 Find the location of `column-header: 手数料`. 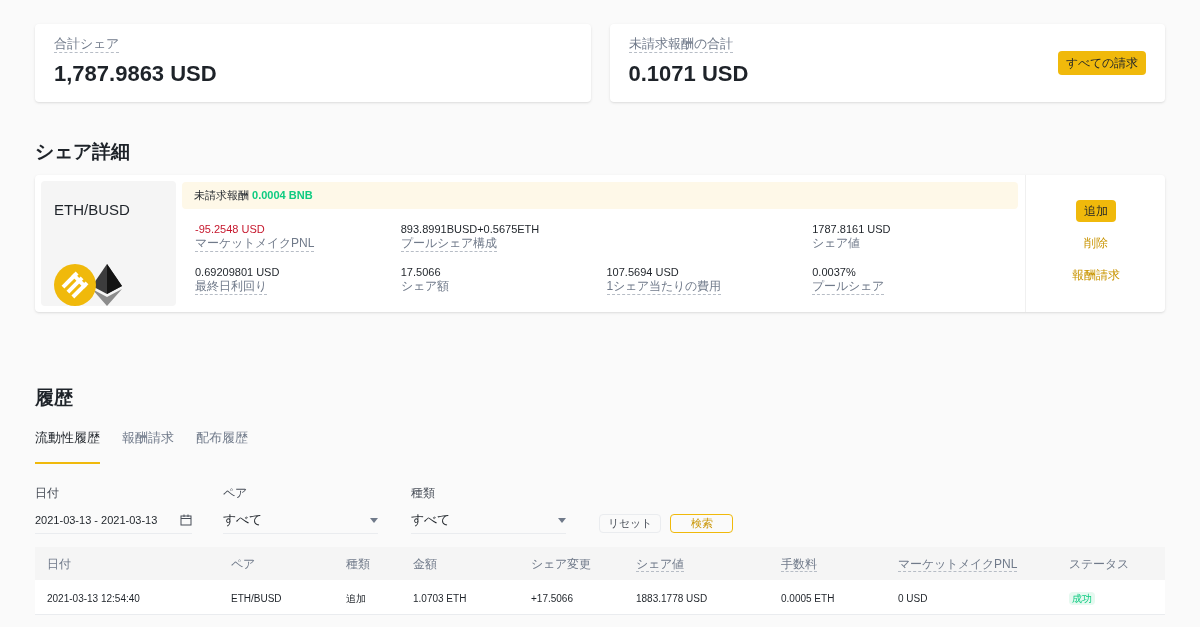

column-header: 手数料 is located at coordinates (799, 564).